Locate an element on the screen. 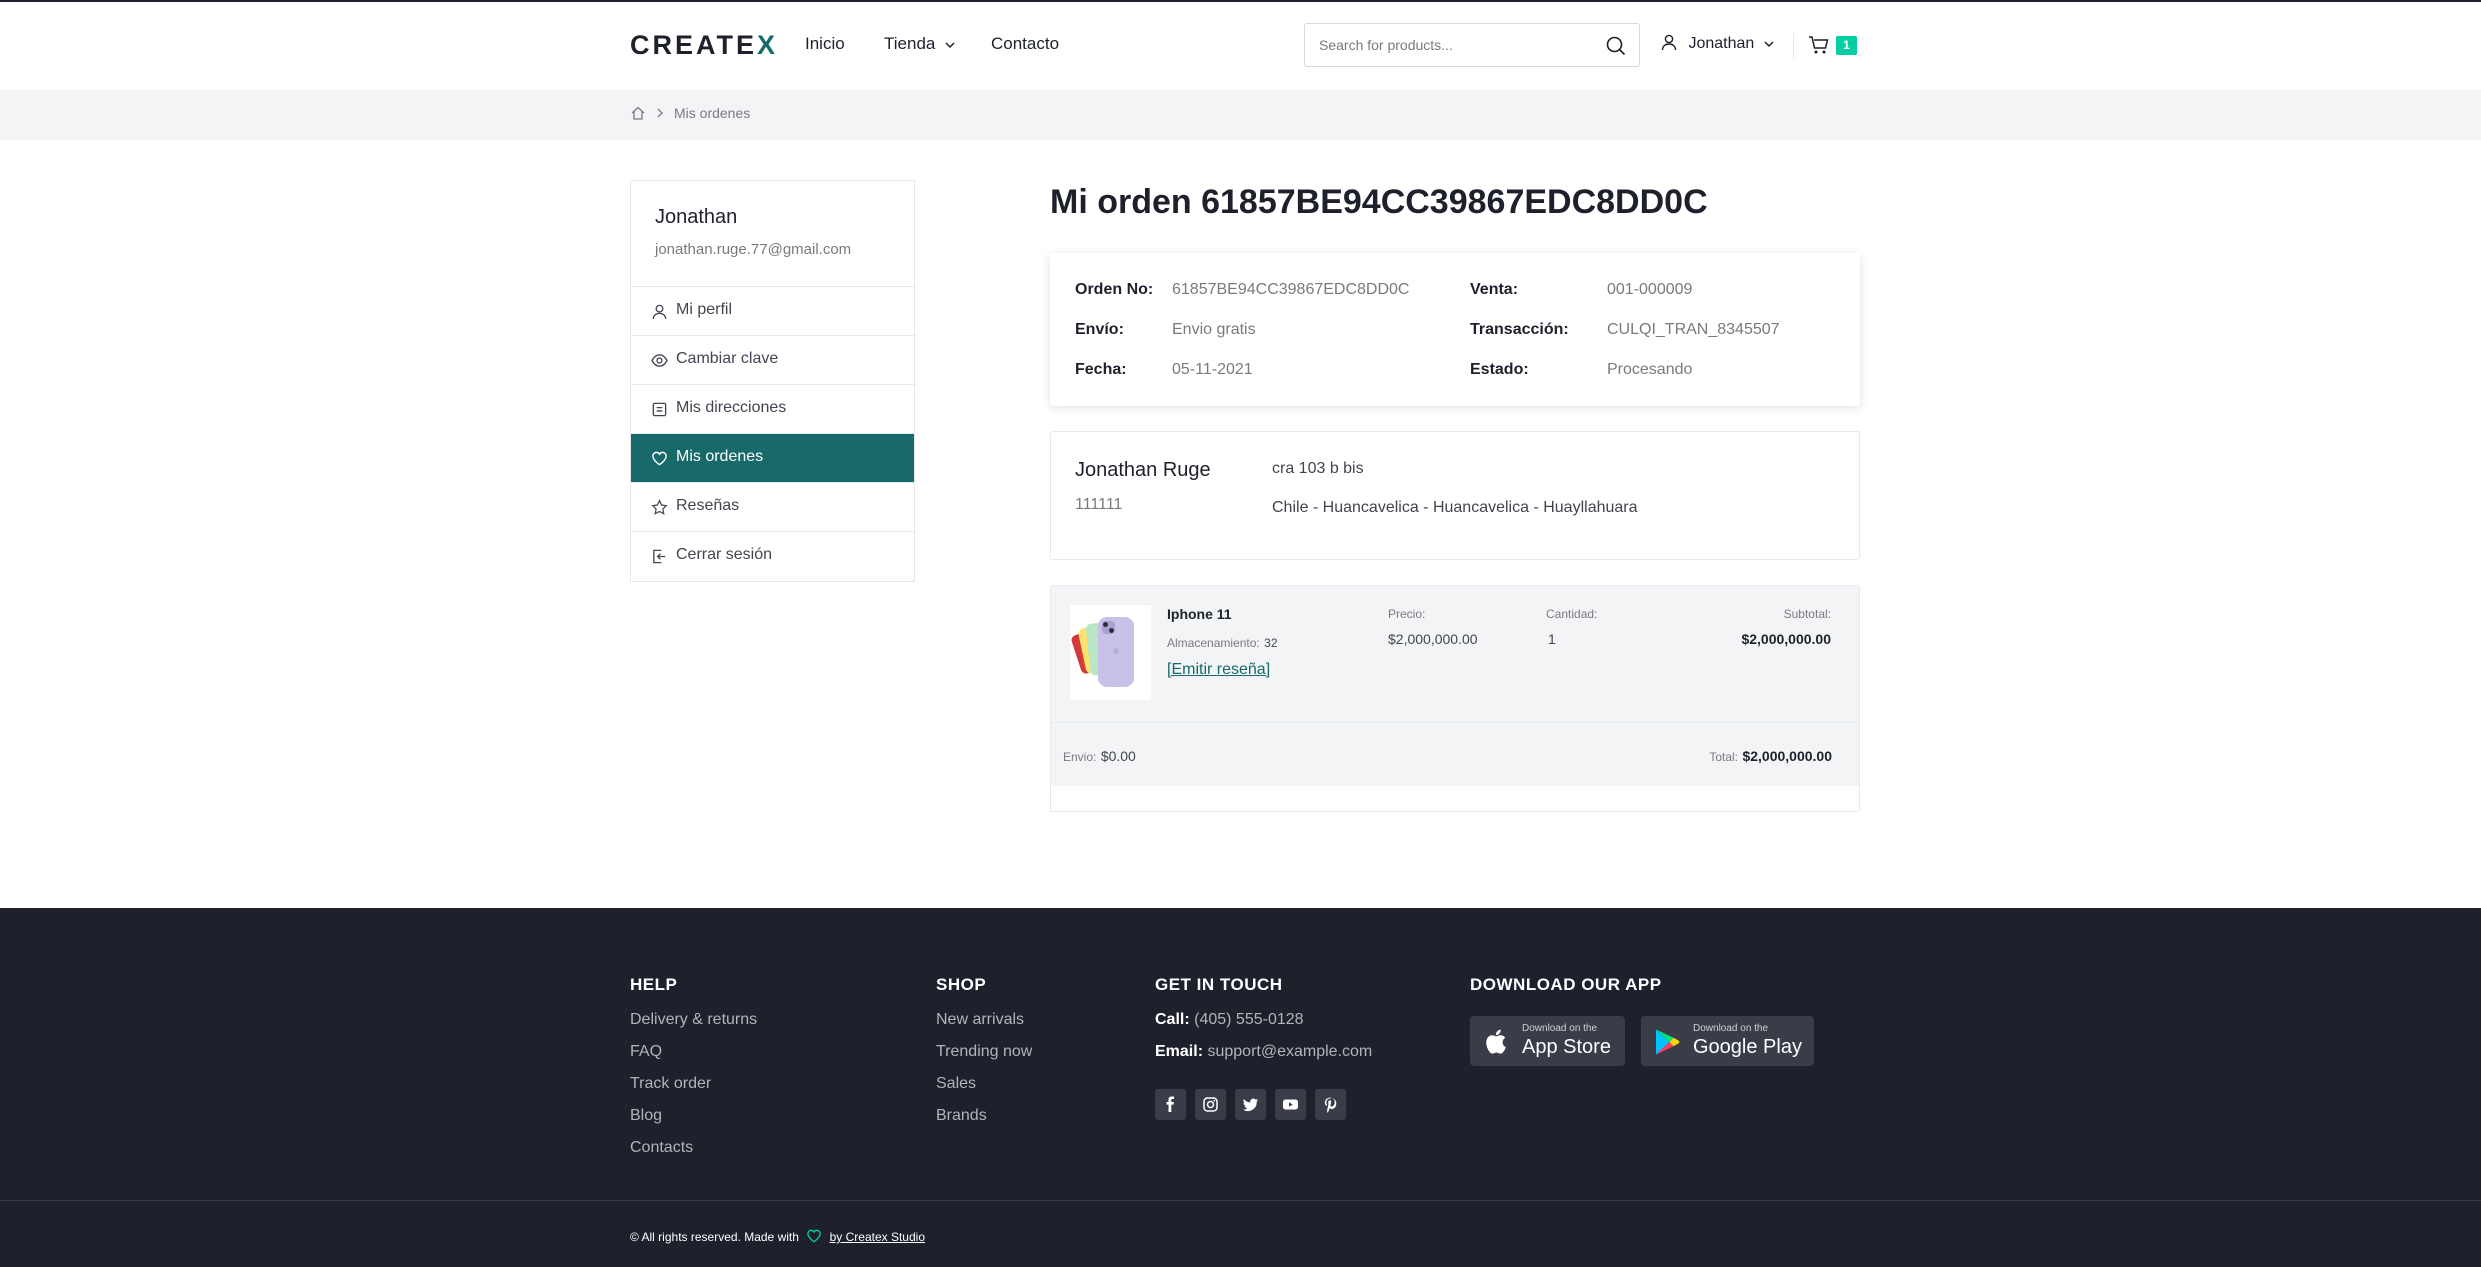 Image resolution: width=2481 pixels, height=1267 pixels. product-name: Iphone 11 is located at coordinates (1199, 614).